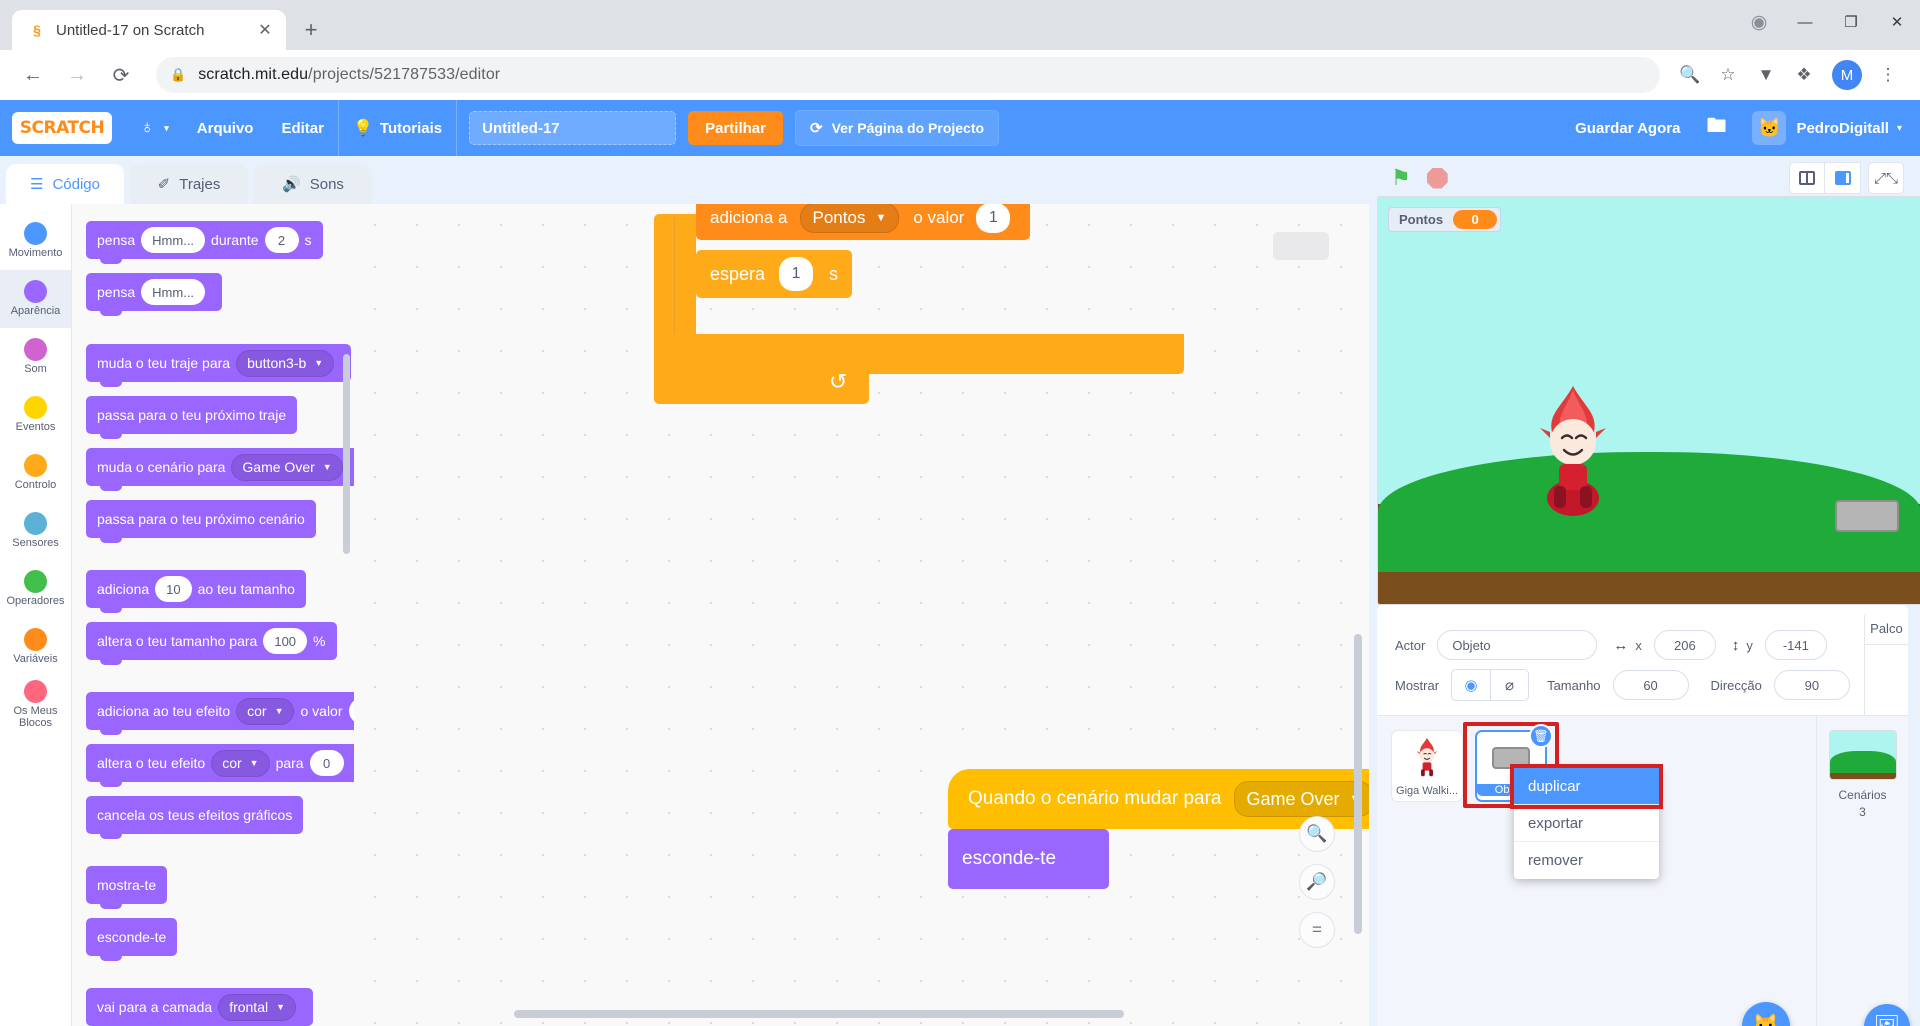 This screenshot has height=1026, width=1920. Describe the element at coordinates (35, 589) in the screenshot. I see `category-operadores: Operadores` at that location.